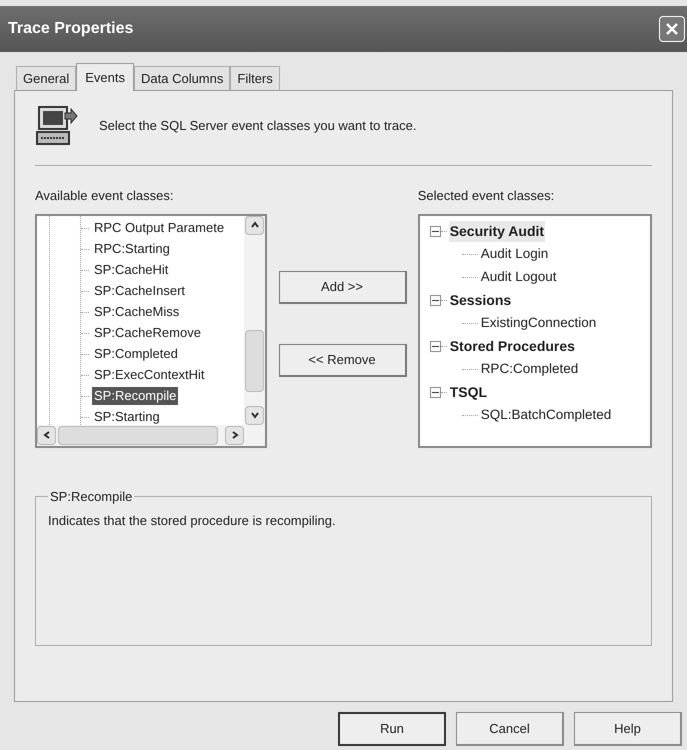  I want to click on event-item: RPC Output Paramete, so click(159, 228).